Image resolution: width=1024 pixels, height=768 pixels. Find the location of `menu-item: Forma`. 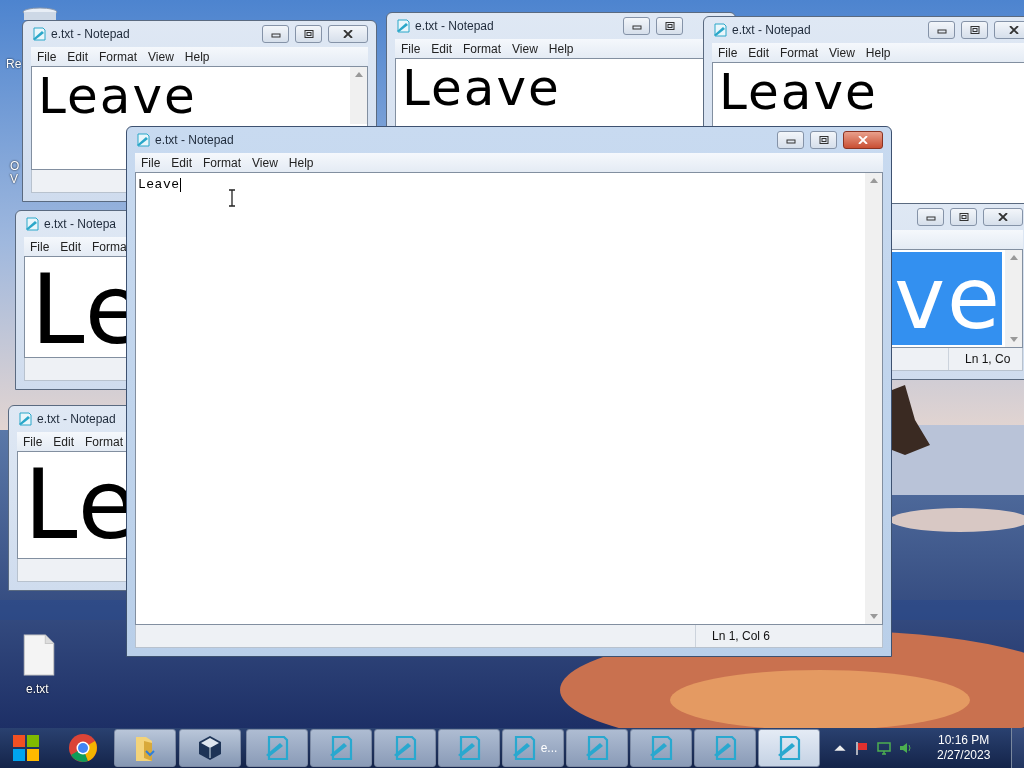

menu-item: Forma is located at coordinates (109, 246).